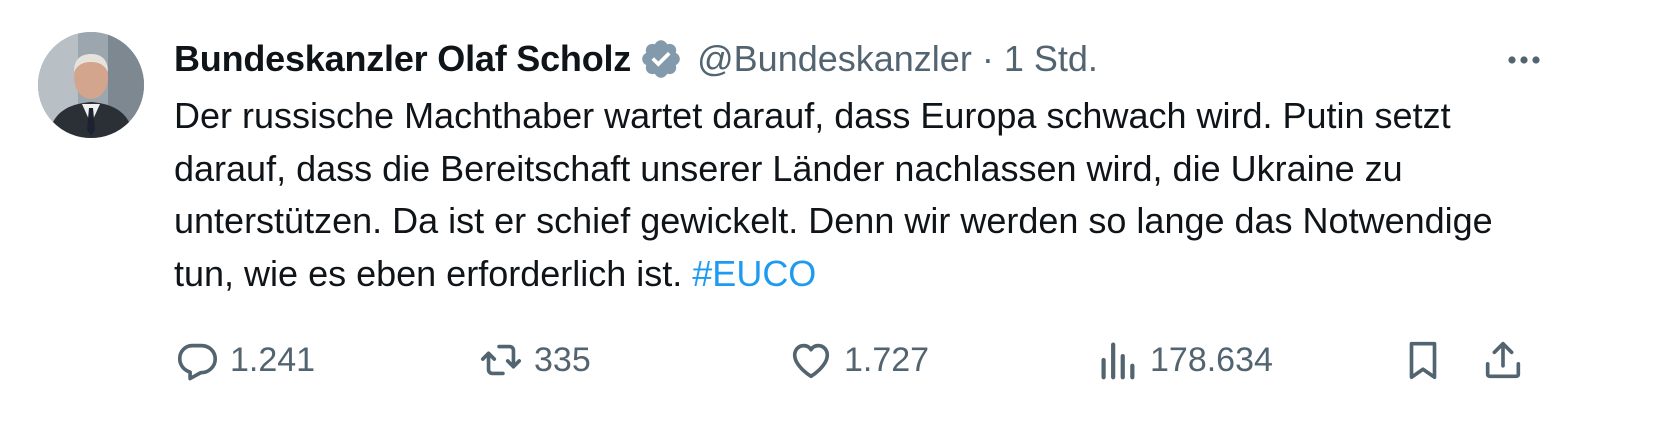  What do you see at coordinates (754, 273) in the screenshot?
I see `hashtag-link: #EUCO` at bounding box center [754, 273].